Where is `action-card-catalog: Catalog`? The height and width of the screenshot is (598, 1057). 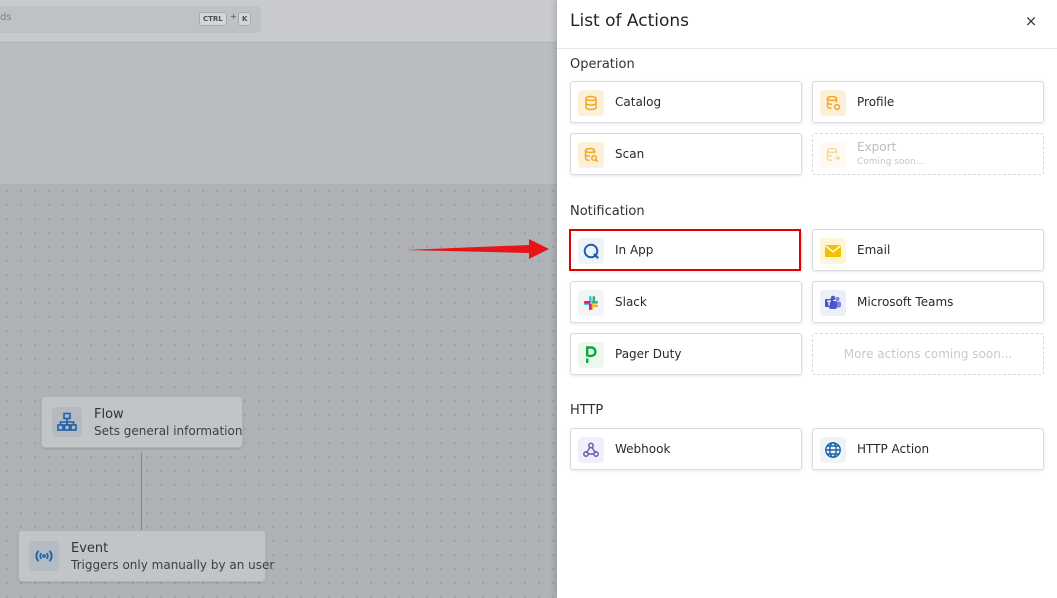 action-card-catalog: Catalog is located at coordinates (686, 102).